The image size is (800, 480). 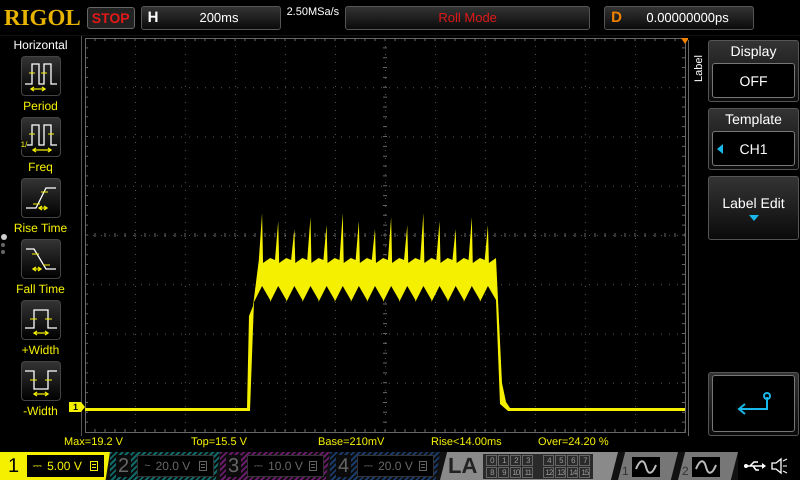 I want to click on channel-tab: 1 ⎓ 5.00 V, so click(x=55, y=466).